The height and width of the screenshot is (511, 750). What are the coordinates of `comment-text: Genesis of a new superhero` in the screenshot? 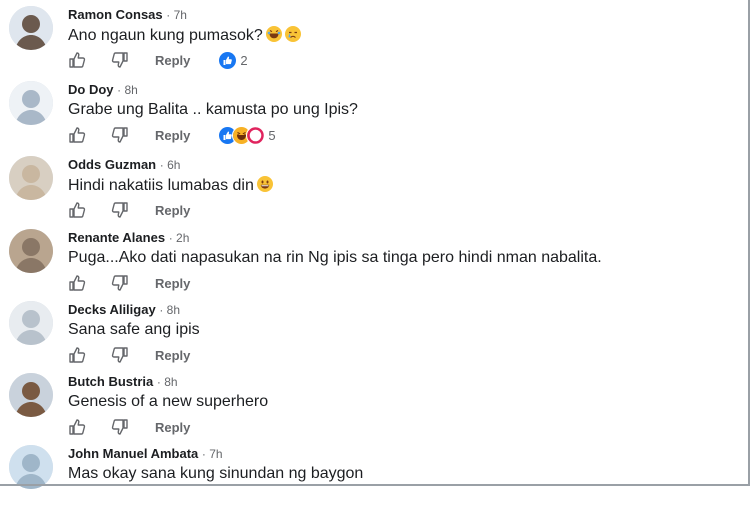 It's located at (168, 402).